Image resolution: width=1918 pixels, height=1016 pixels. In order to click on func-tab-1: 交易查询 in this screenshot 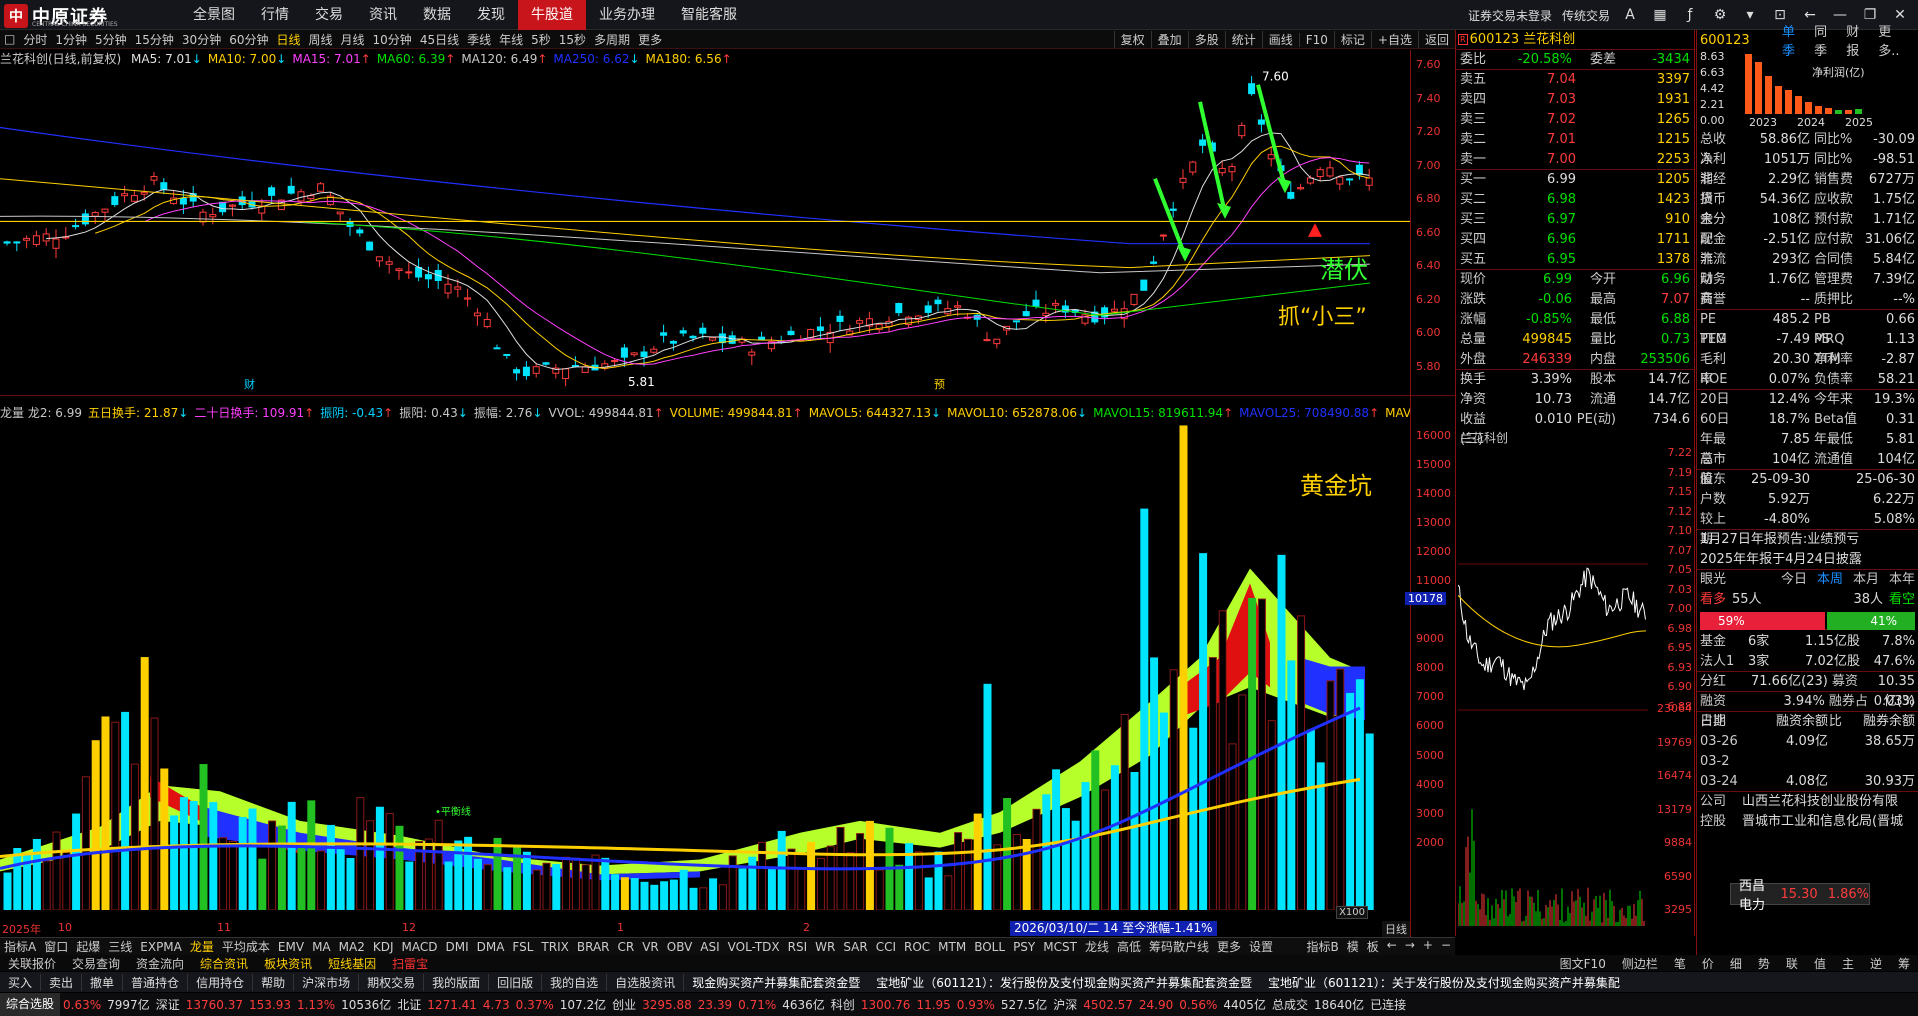, I will do `click(96, 963)`.